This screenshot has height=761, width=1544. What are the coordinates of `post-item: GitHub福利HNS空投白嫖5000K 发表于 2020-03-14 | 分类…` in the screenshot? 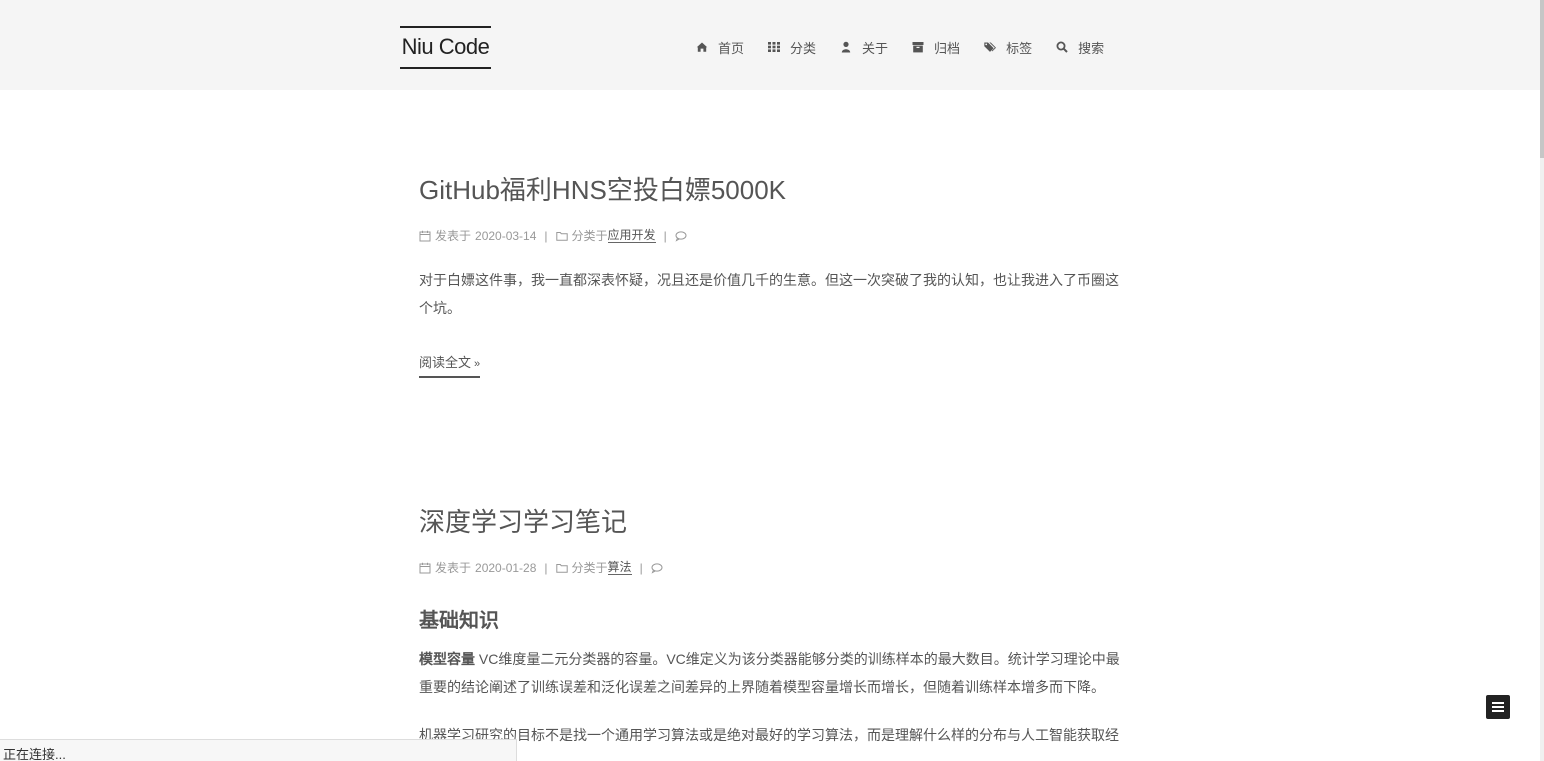 It's located at (770, 274).